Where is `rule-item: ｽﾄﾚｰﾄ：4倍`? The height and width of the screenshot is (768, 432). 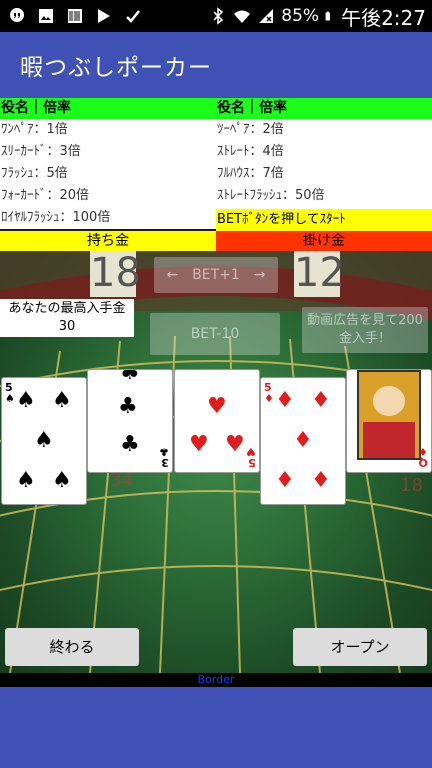 rule-item: ｽﾄﾚｰﾄ：4倍 is located at coordinates (250, 151).